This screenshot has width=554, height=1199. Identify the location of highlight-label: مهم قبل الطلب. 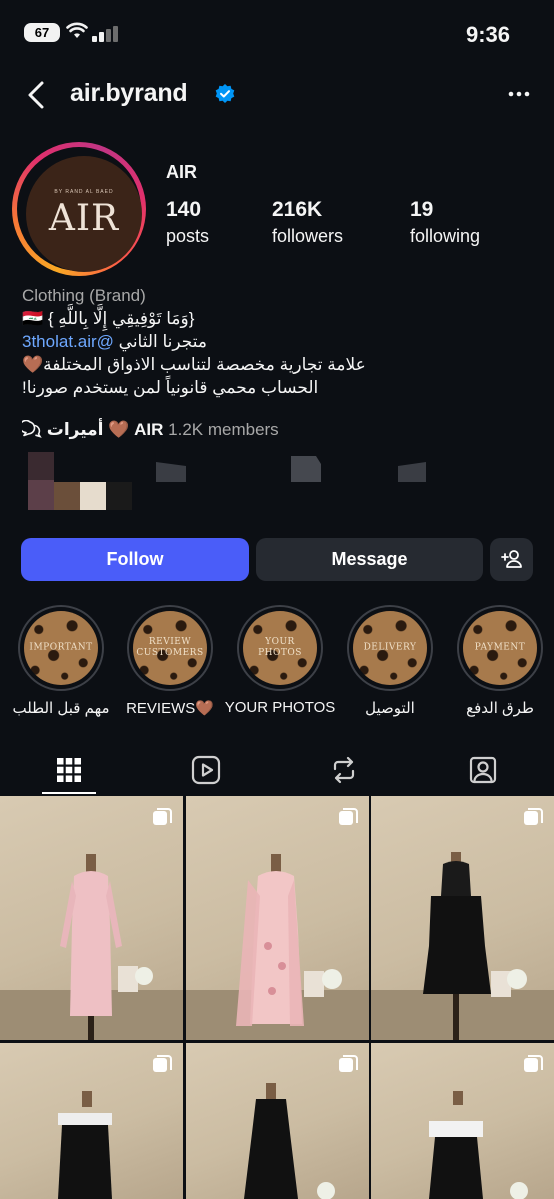
(61, 708).